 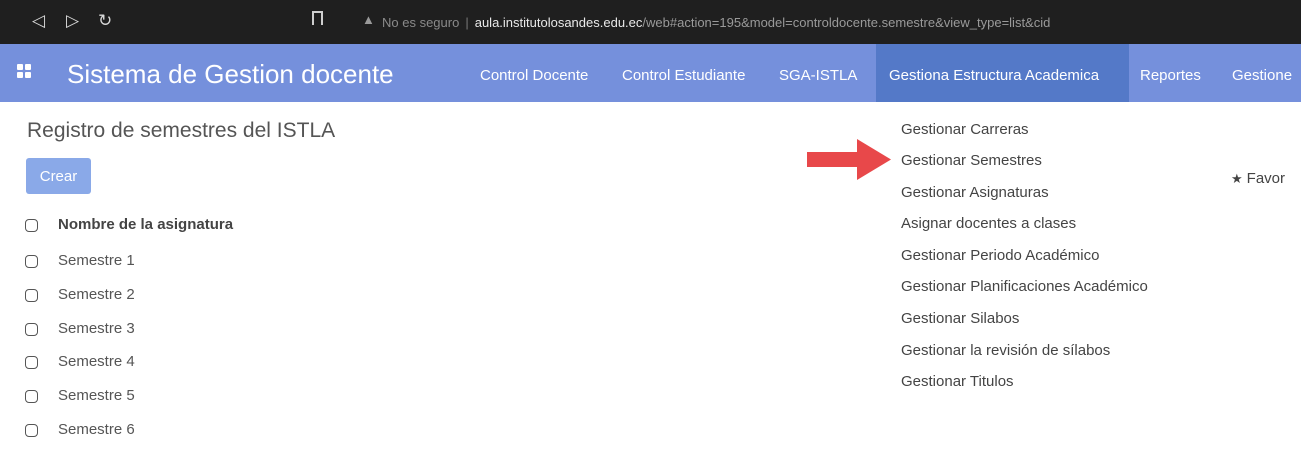 I want to click on list-row: Semestre 1, so click(x=80, y=261).